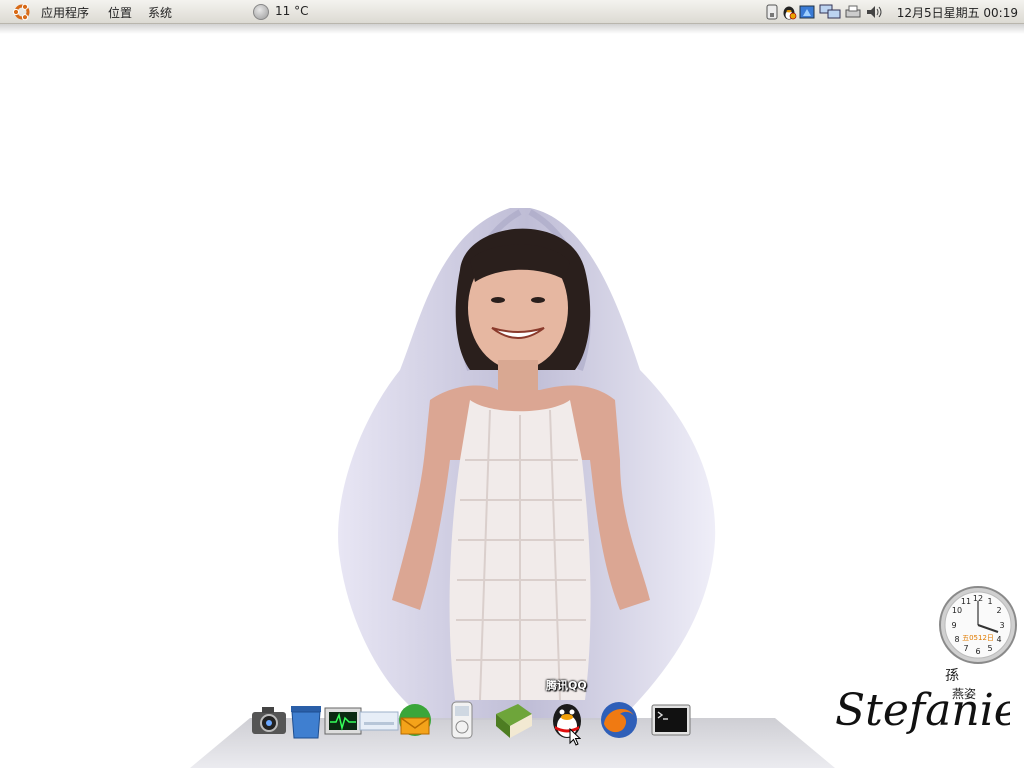 This screenshot has width=1024, height=768. What do you see at coordinates (922, 710) in the screenshot?
I see `signature-latin: Stefanie` at bounding box center [922, 710].